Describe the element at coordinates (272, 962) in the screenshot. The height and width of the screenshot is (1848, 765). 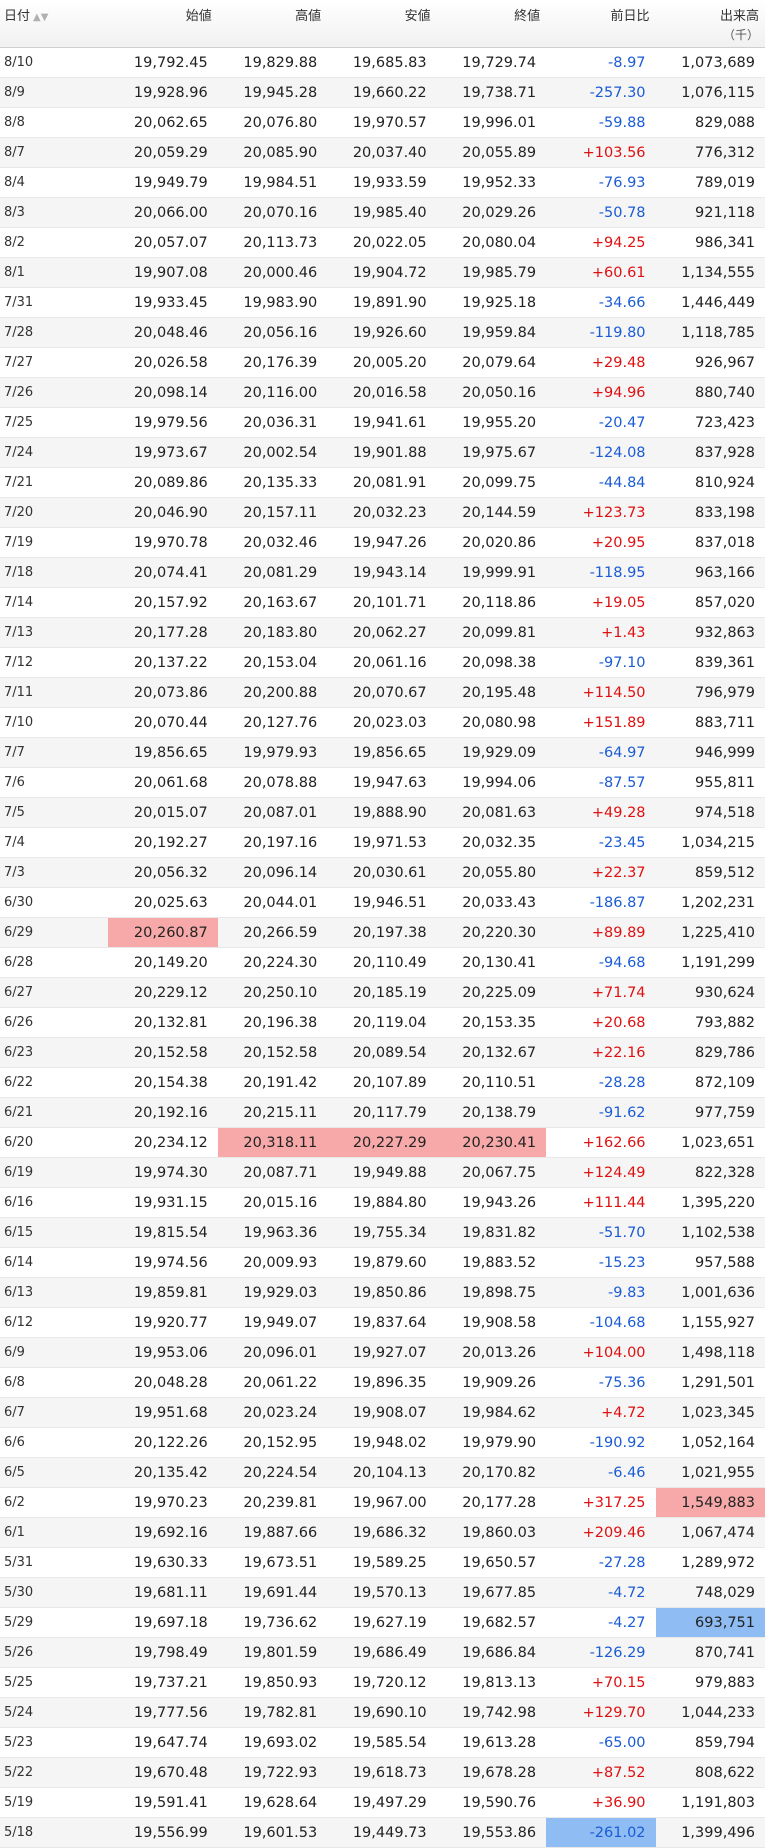
I see `cell-high: 20,224.30` at that location.